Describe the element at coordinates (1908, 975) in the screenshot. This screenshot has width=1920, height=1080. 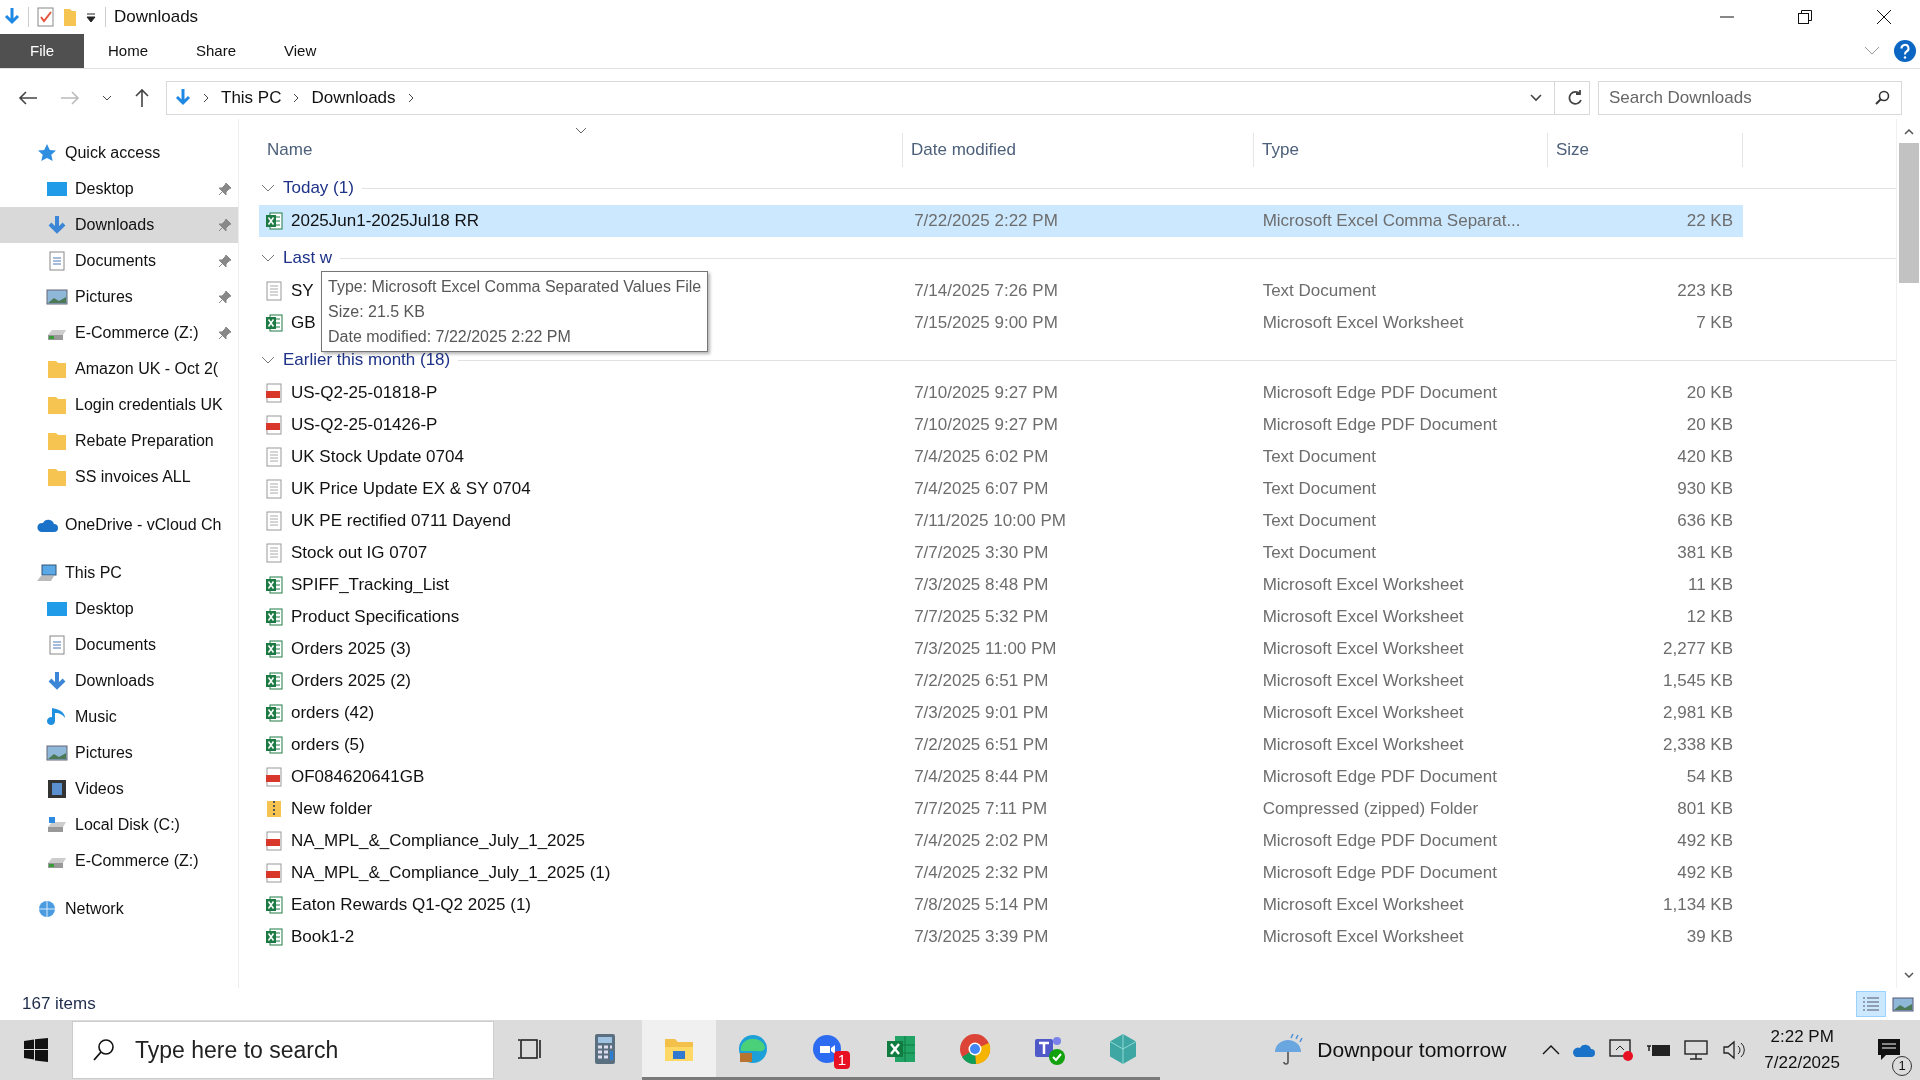
I see `scroll-down-icon` at that location.